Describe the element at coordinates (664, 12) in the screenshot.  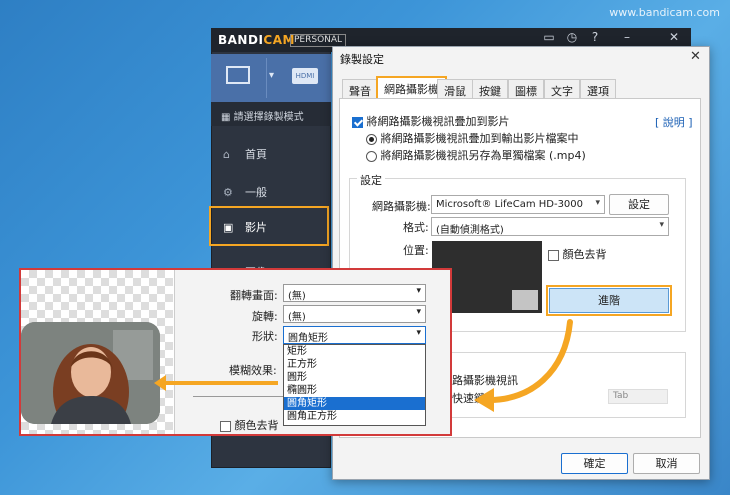
I see `watermark: www.bandicam.com` at that location.